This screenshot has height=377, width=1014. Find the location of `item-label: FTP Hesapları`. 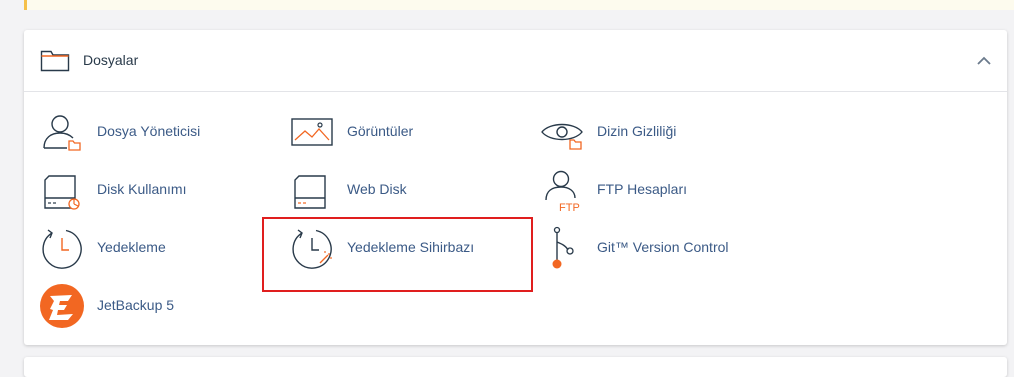

item-label: FTP Hesapları is located at coordinates (642, 189).